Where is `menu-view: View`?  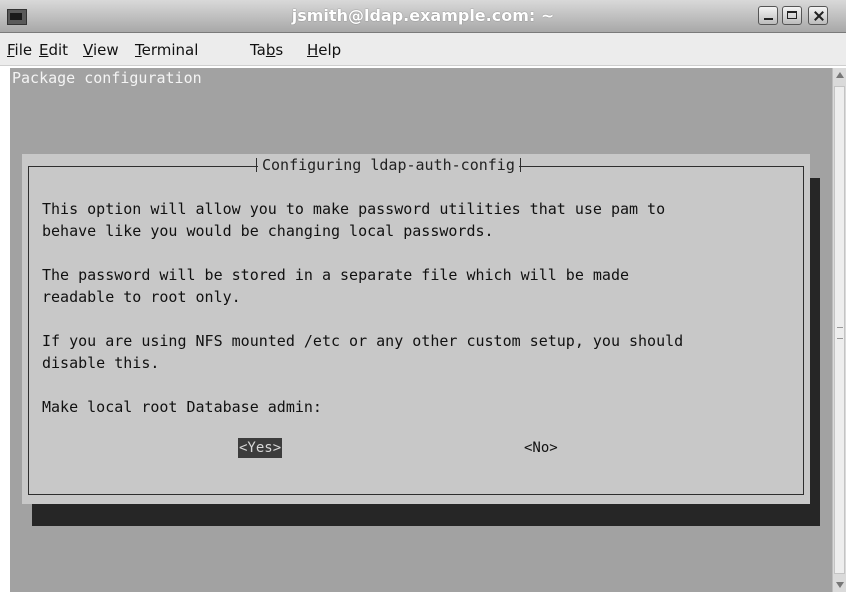
menu-view: View is located at coordinates (101, 50).